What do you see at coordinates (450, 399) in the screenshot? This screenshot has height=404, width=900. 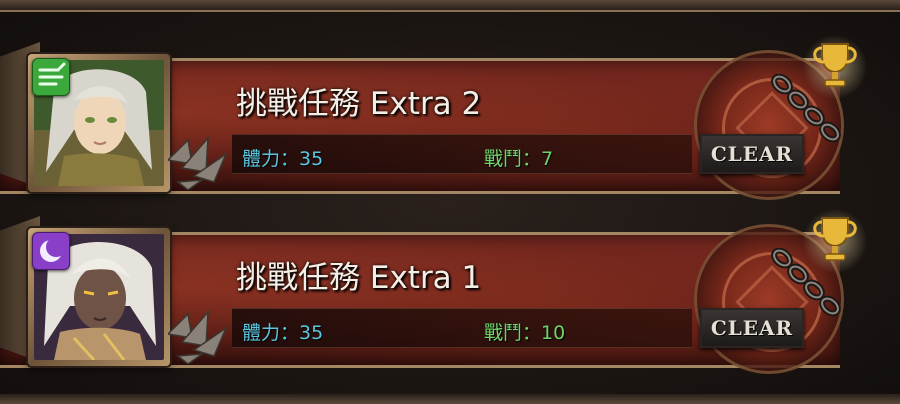 I see `bottom-frame` at bounding box center [450, 399].